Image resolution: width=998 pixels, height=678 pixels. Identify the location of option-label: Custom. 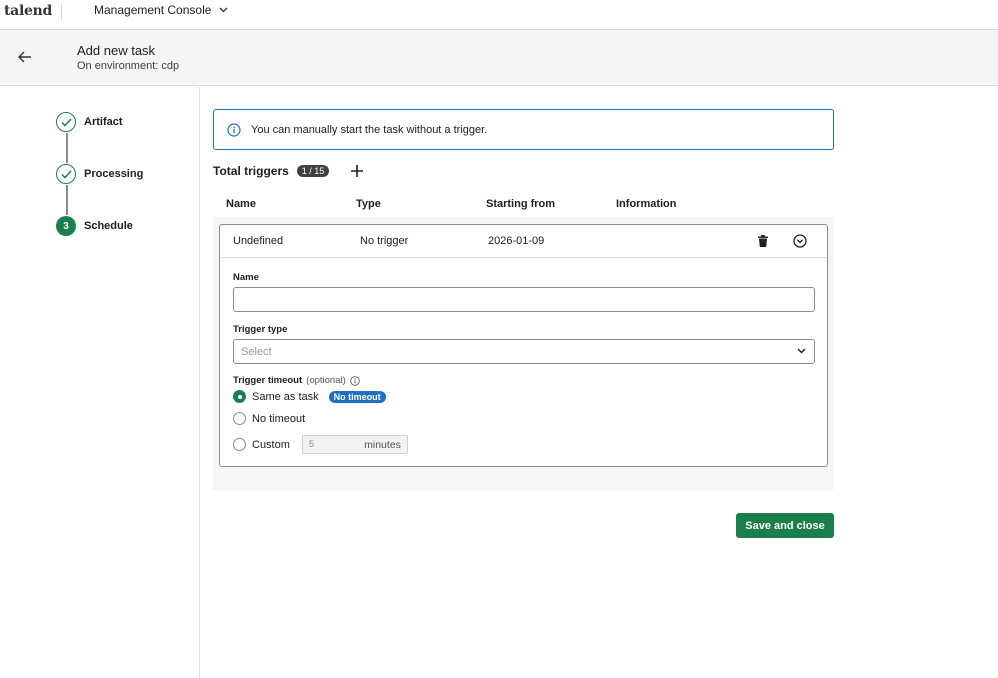
(271, 444).